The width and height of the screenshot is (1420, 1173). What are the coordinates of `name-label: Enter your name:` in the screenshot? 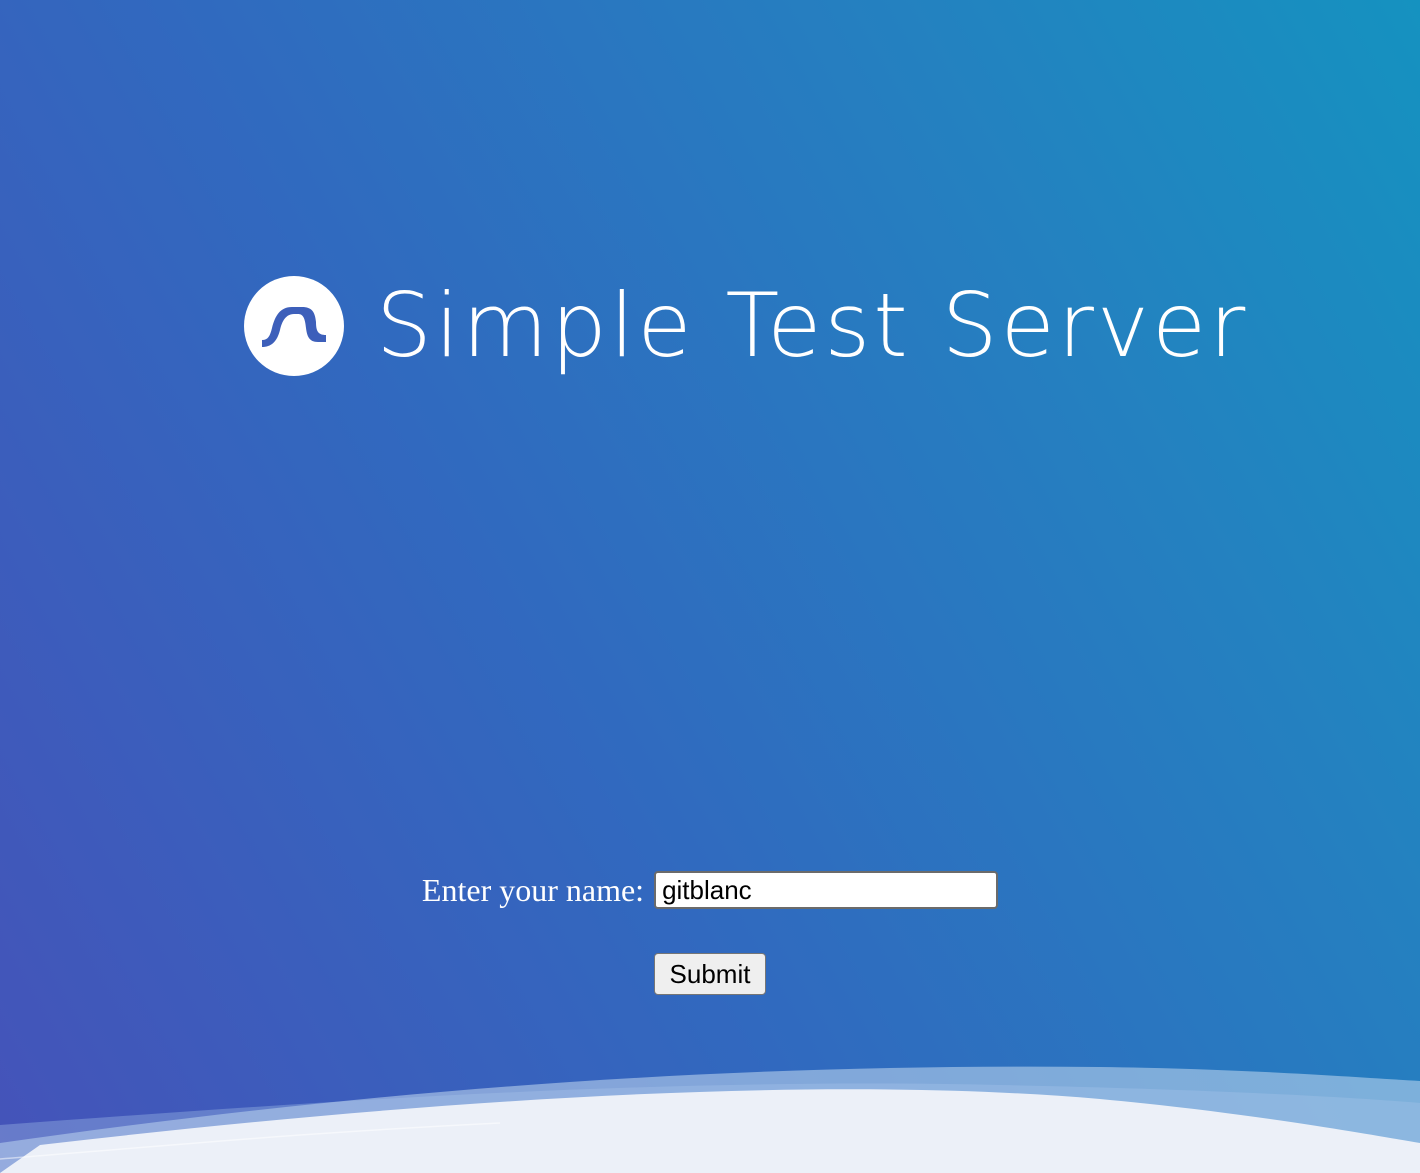 It's located at (533, 889).